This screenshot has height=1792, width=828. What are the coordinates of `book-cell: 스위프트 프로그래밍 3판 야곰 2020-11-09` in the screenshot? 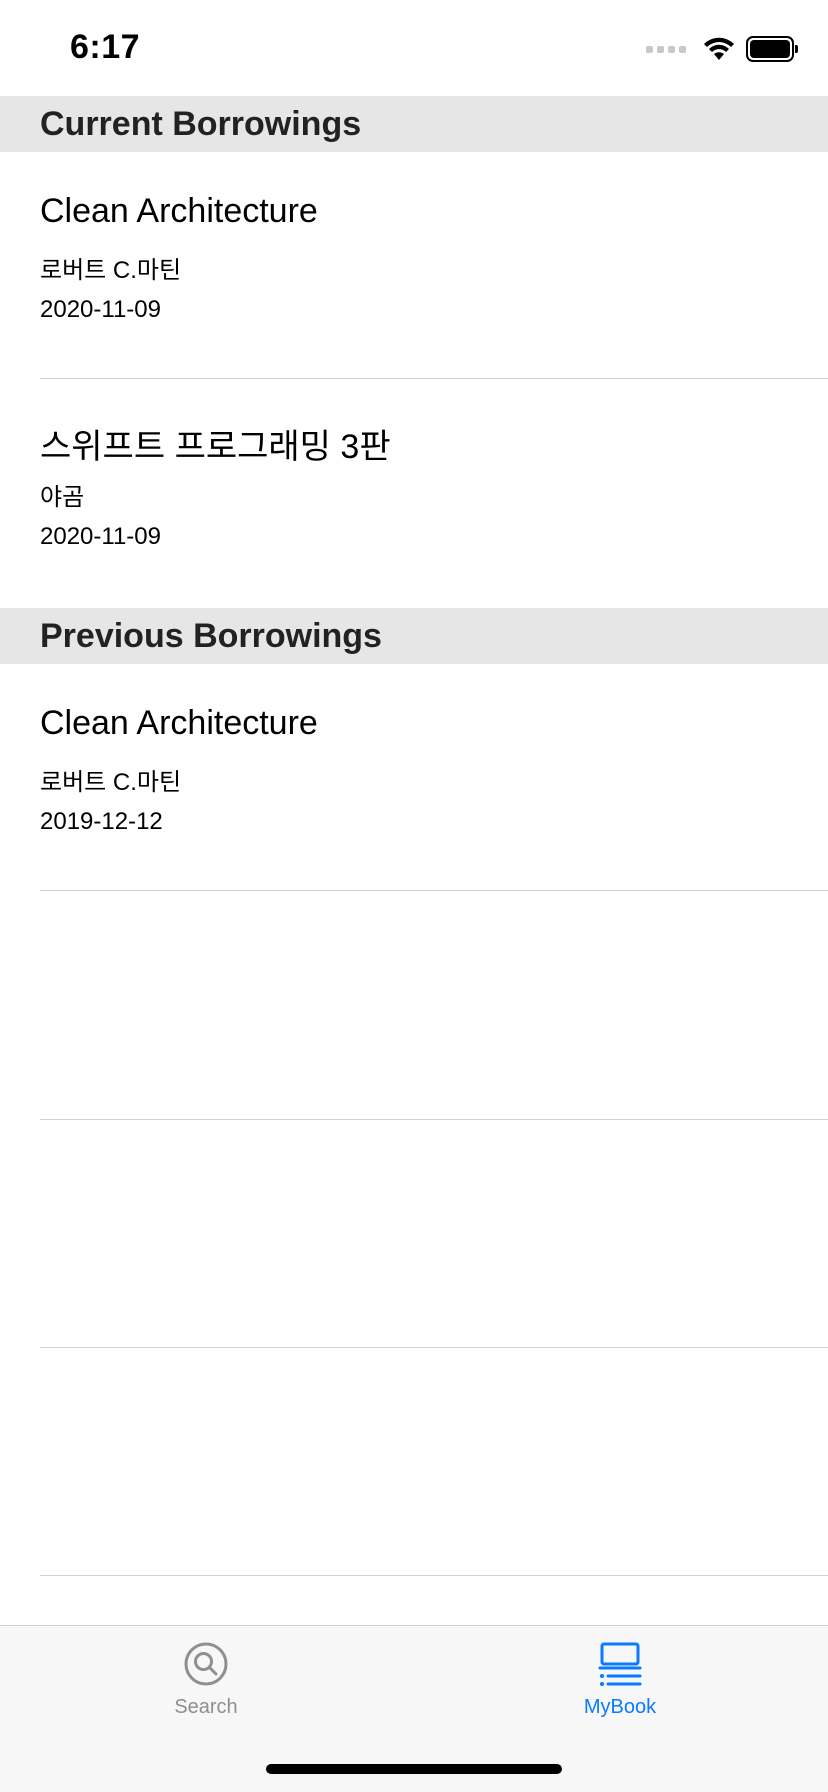 It's located at (414, 493).